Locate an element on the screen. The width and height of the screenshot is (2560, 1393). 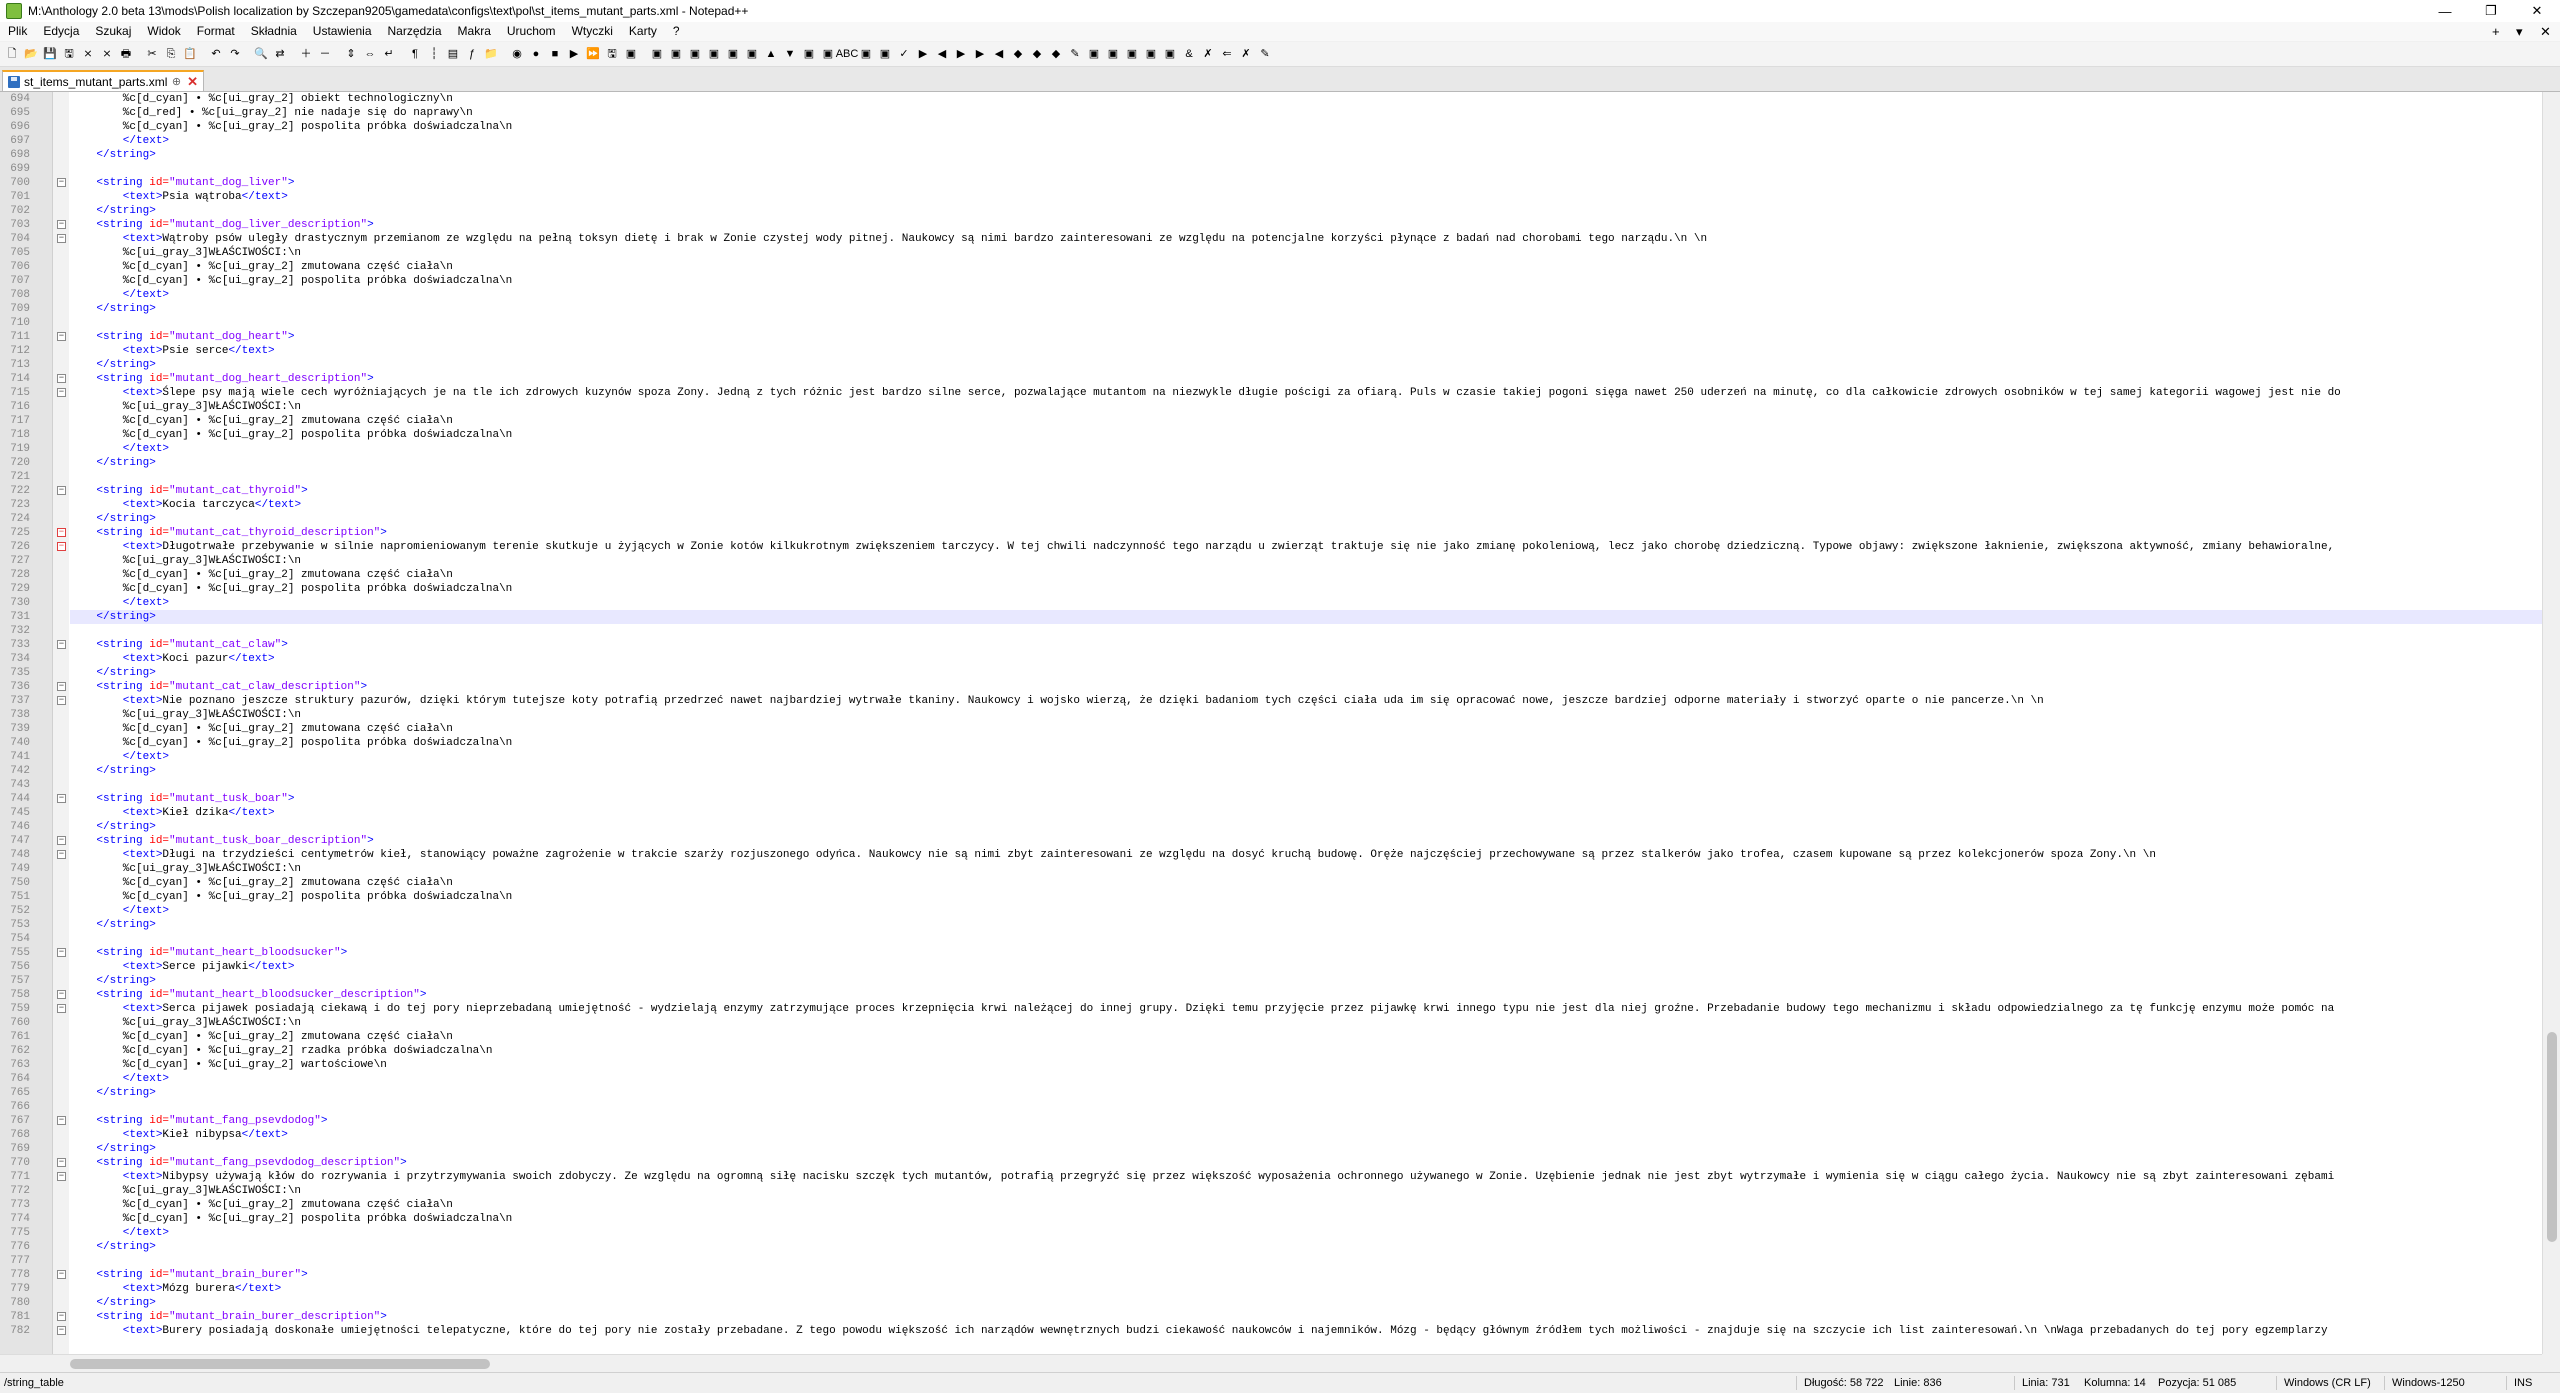
code-line: 772 %c[ui_gray_3]WŁAŚCIWOŚCI:\n is located at coordinates (1276, 1191).